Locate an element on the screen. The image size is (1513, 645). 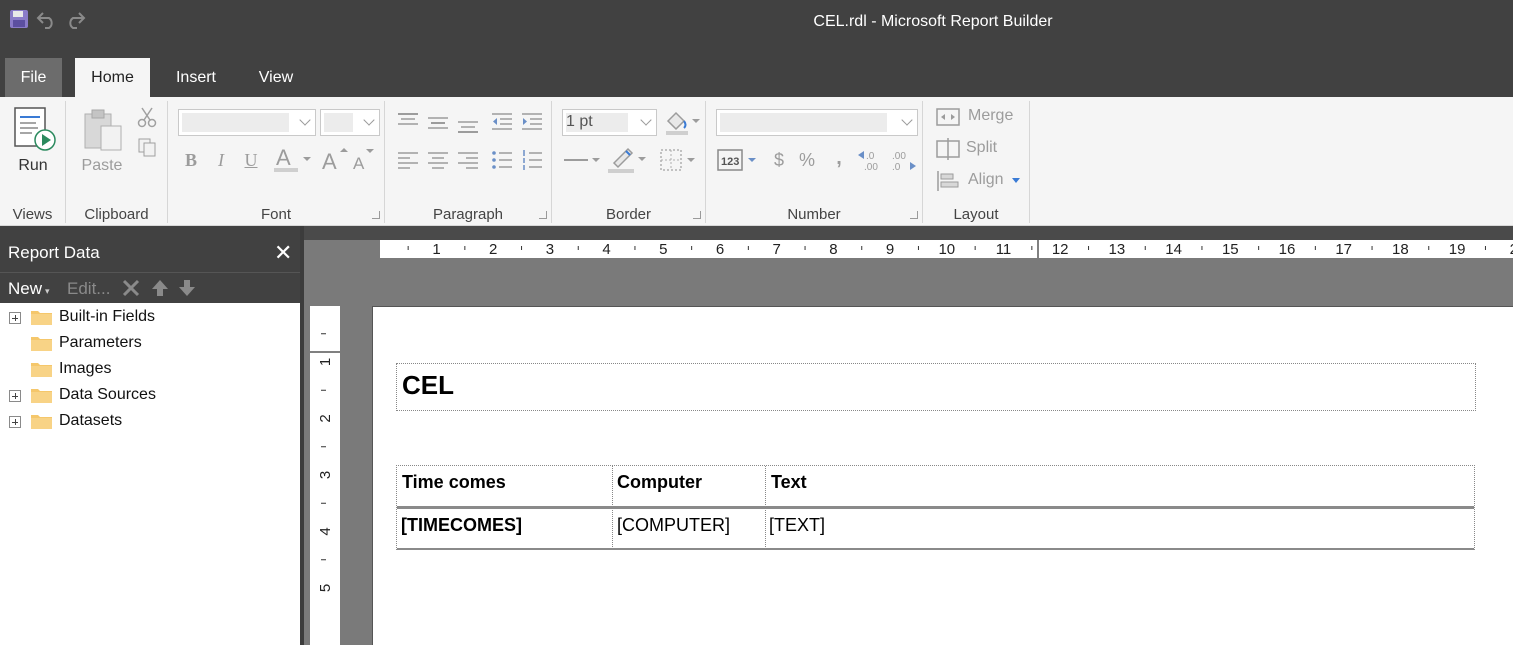
merge-cells-button: Merge is located at coordinates (981, 117).